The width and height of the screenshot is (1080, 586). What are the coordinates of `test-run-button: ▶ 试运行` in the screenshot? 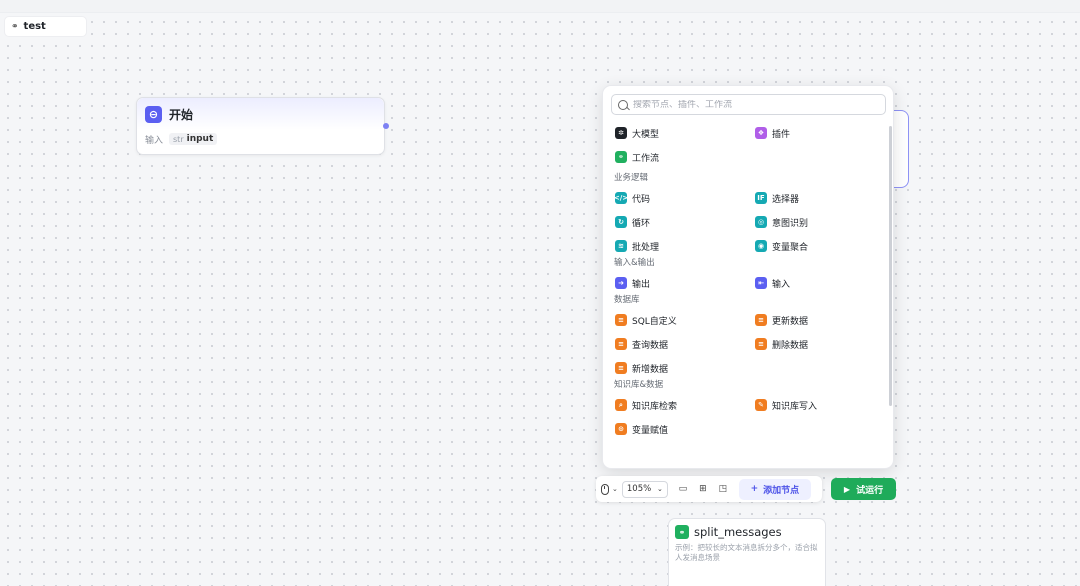 It's located at (863, 489).